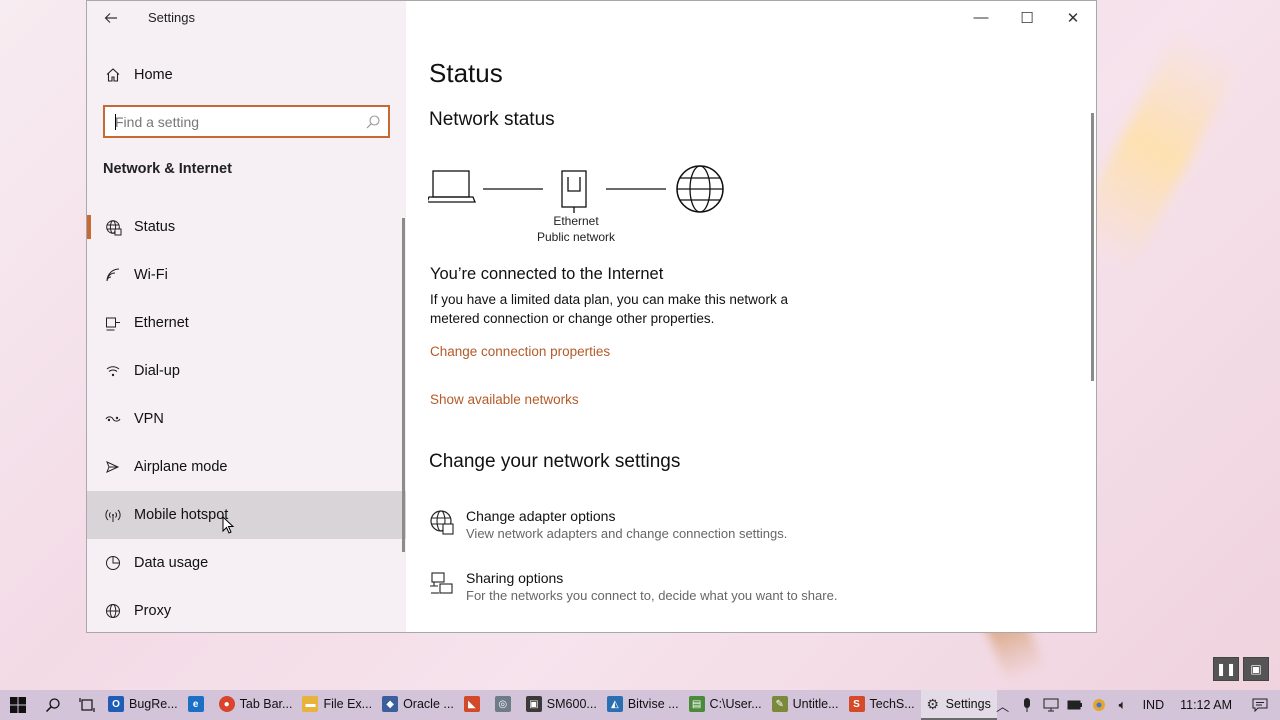  Describe the element at coordinates (574, 191) in the screenshot. I see `ethernet-port-icon` at that location.